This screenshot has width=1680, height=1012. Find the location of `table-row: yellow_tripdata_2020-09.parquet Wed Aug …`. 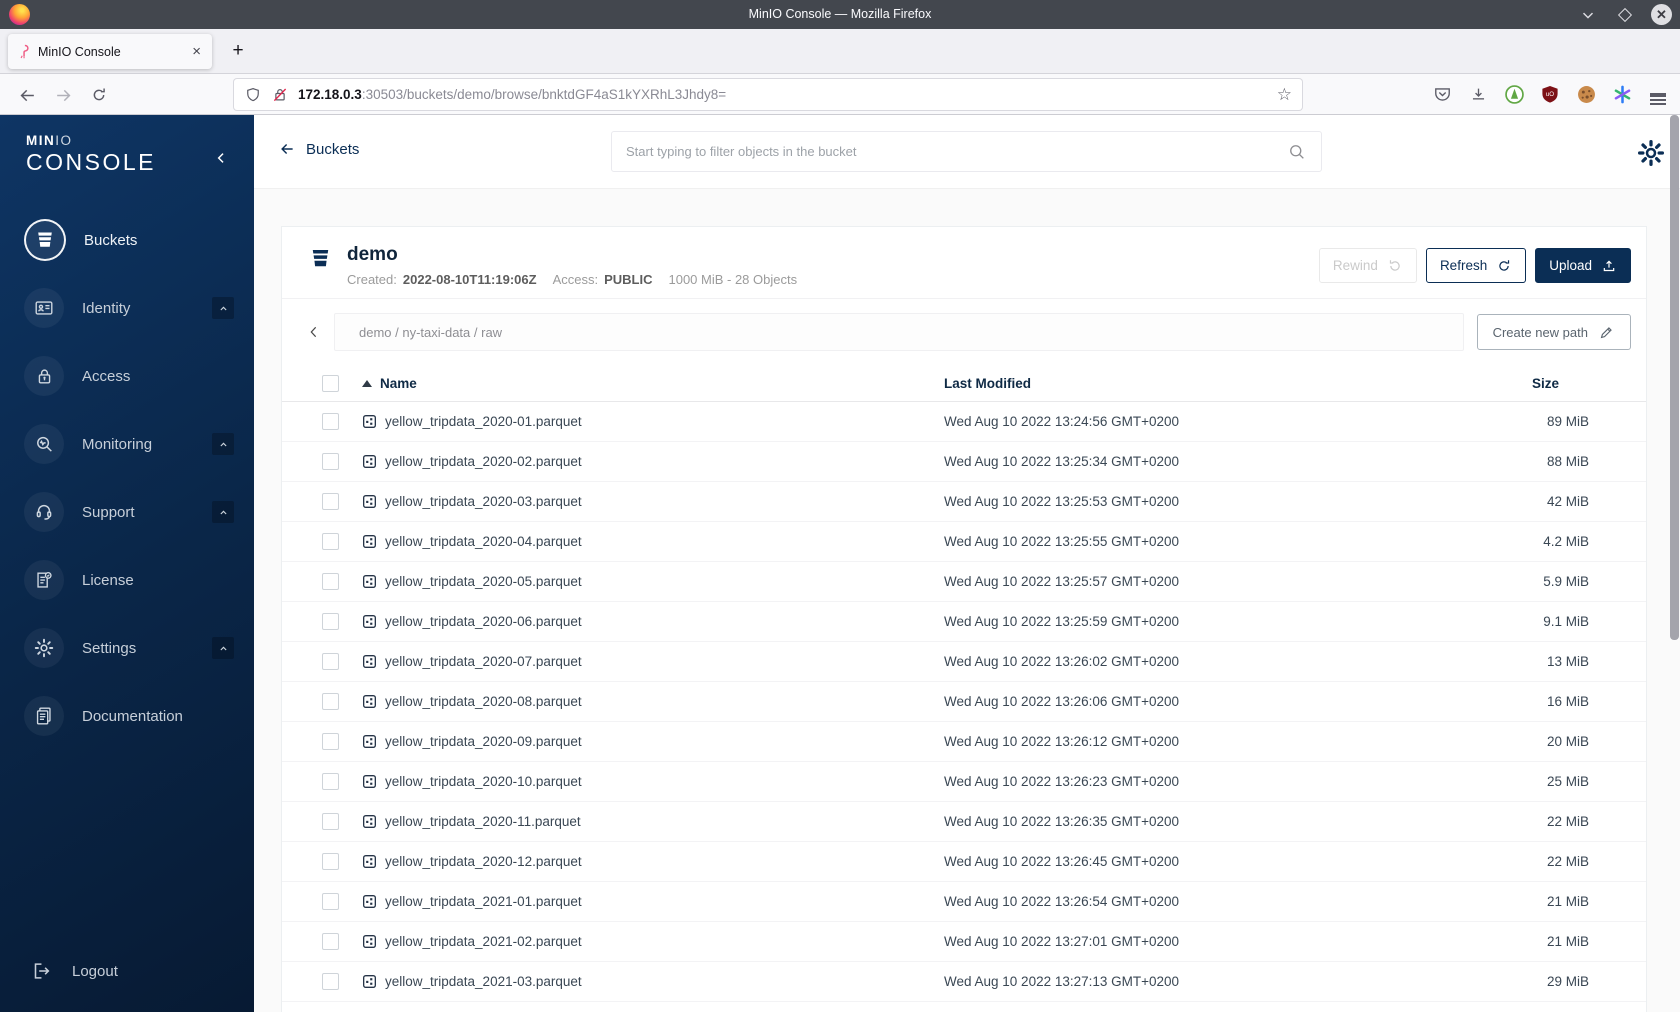

table-row: yellow_tripdata_2020-09.parquet Wed Aug … is located at coordinates (964, 742).